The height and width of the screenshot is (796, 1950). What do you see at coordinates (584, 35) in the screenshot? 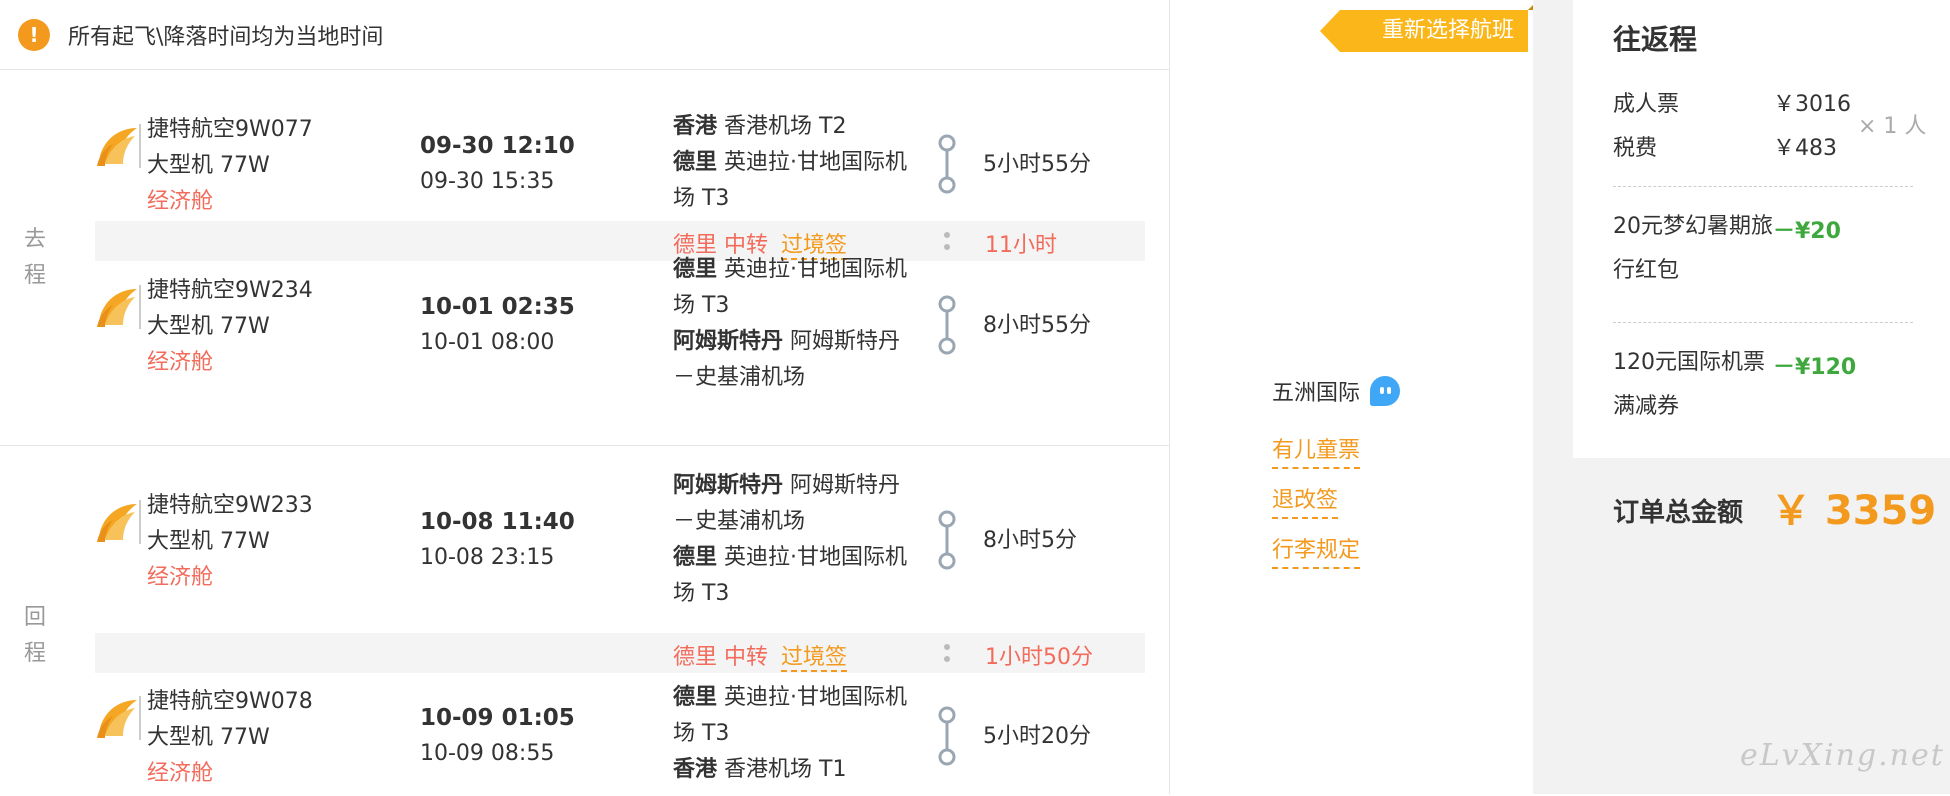
I see `timezone-notice: ! 所有起飞\降落时间均为当地时间` at bounding box center [584, 35].